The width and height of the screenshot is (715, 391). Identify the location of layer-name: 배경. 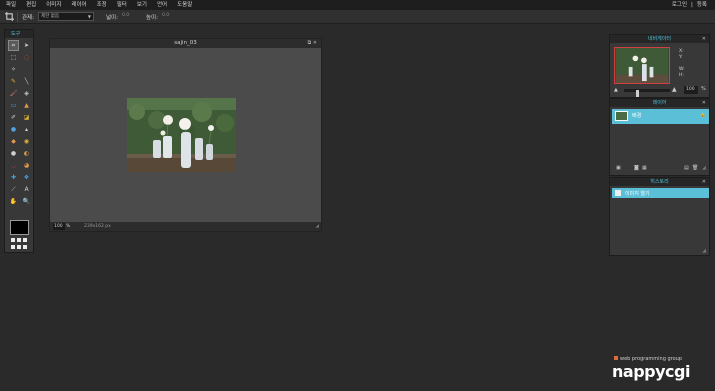
(637, 116).